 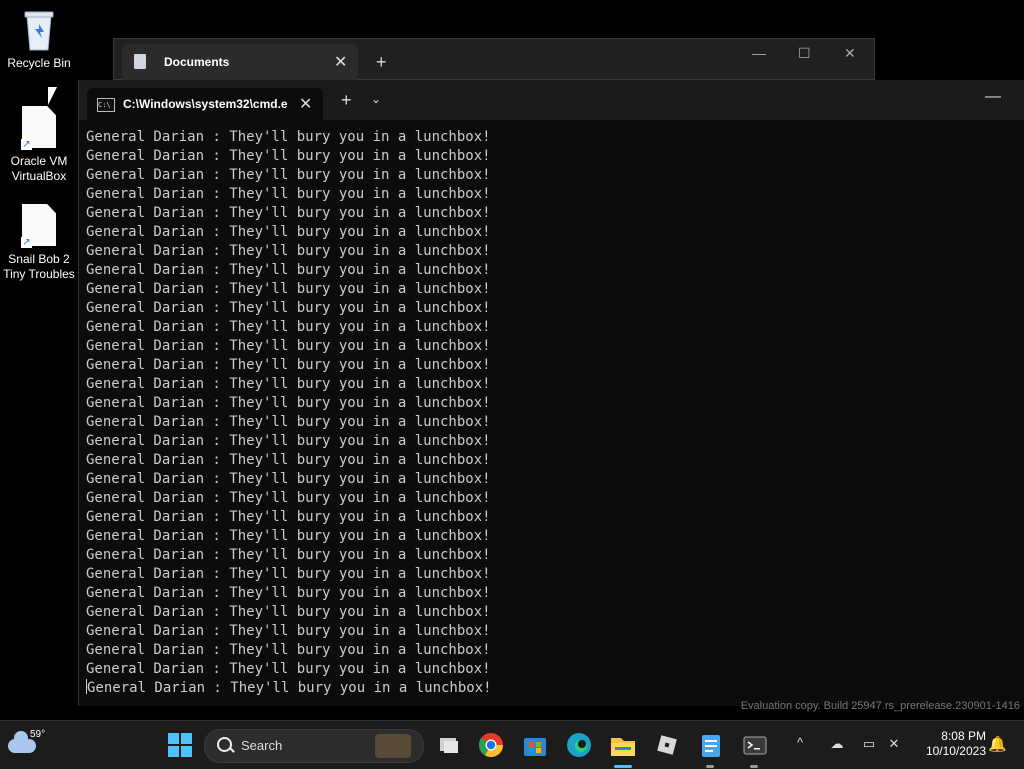 What do you see at coordinates (449, 745) in the screenshot?
I see `task-view-button` at bounding box center [449, 745].